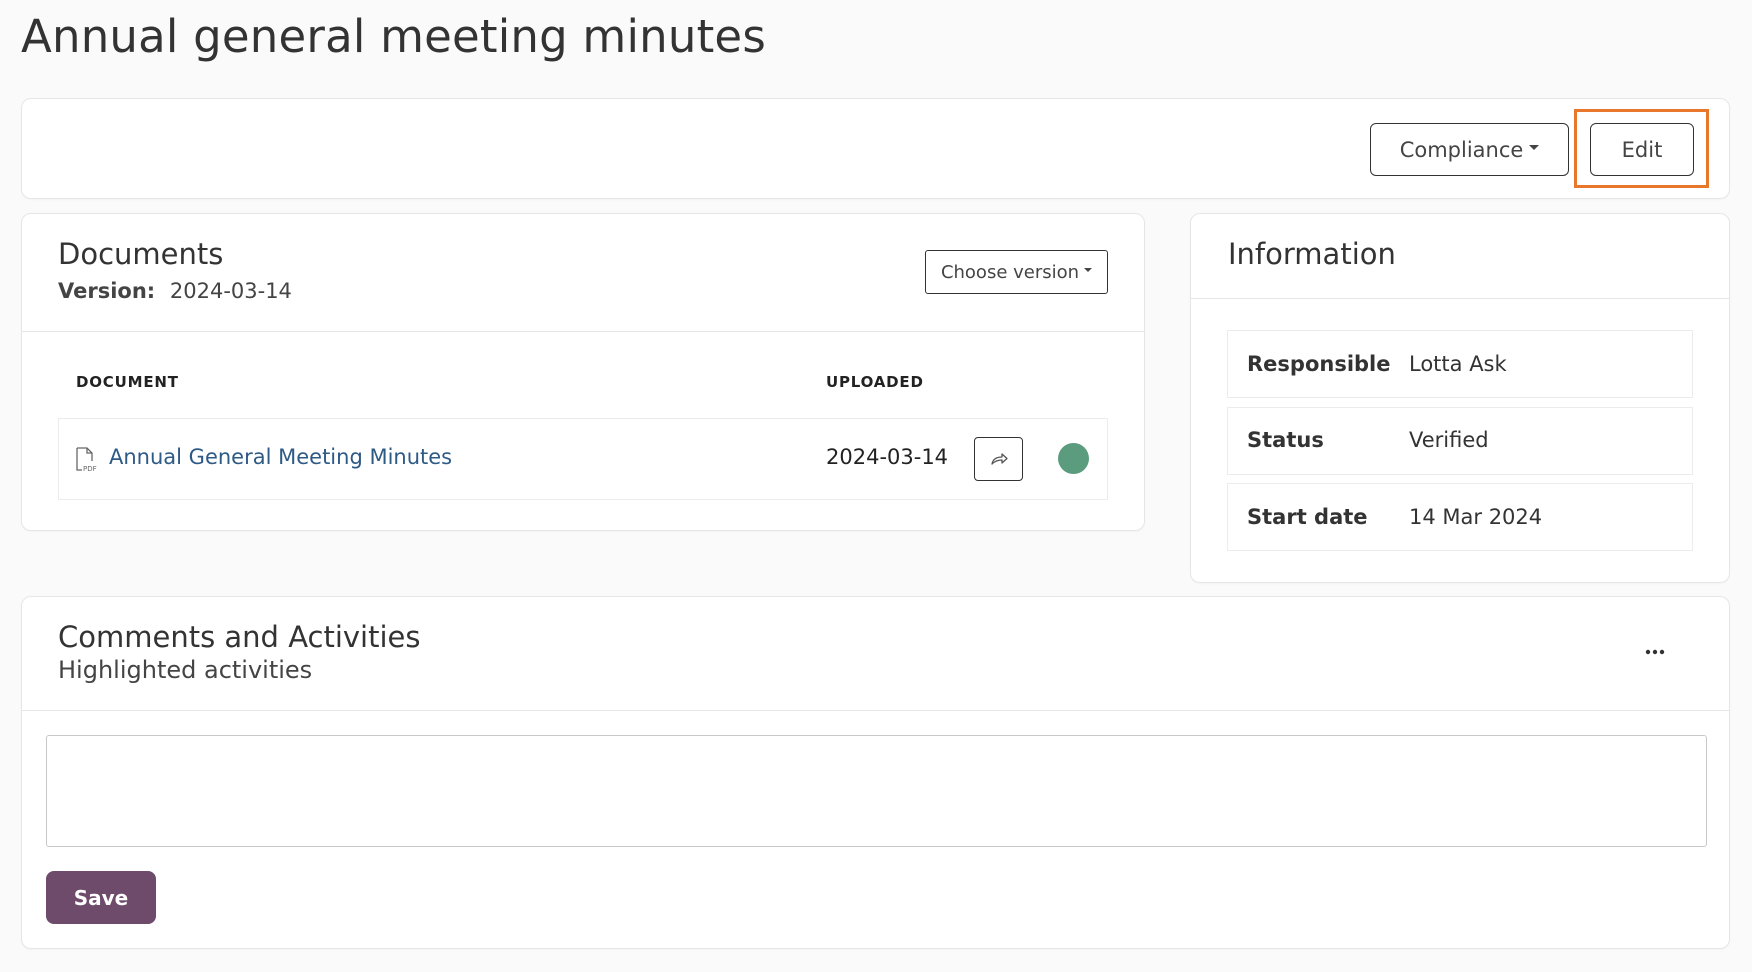  I want to click on information-divider, so click(1460, 298).